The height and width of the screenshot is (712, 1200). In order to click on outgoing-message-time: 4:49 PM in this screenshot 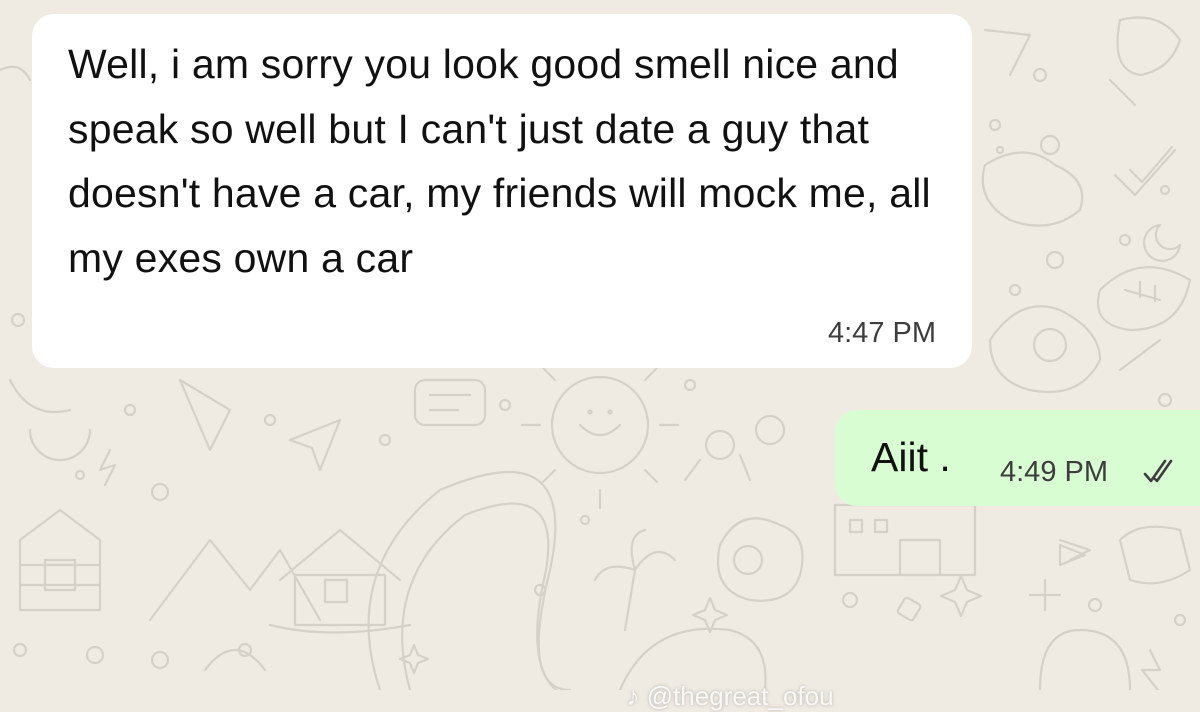, I will do `click(1054, 472)`.